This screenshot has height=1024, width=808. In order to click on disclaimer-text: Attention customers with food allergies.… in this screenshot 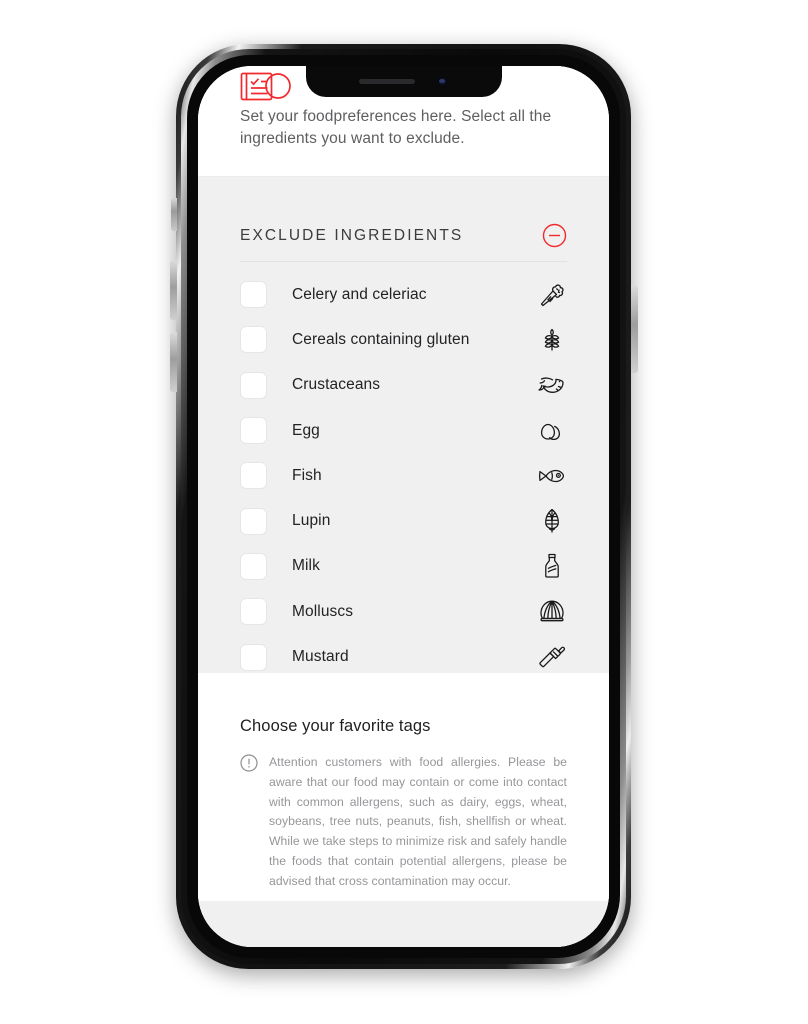, I will do `click(418, 821)`.